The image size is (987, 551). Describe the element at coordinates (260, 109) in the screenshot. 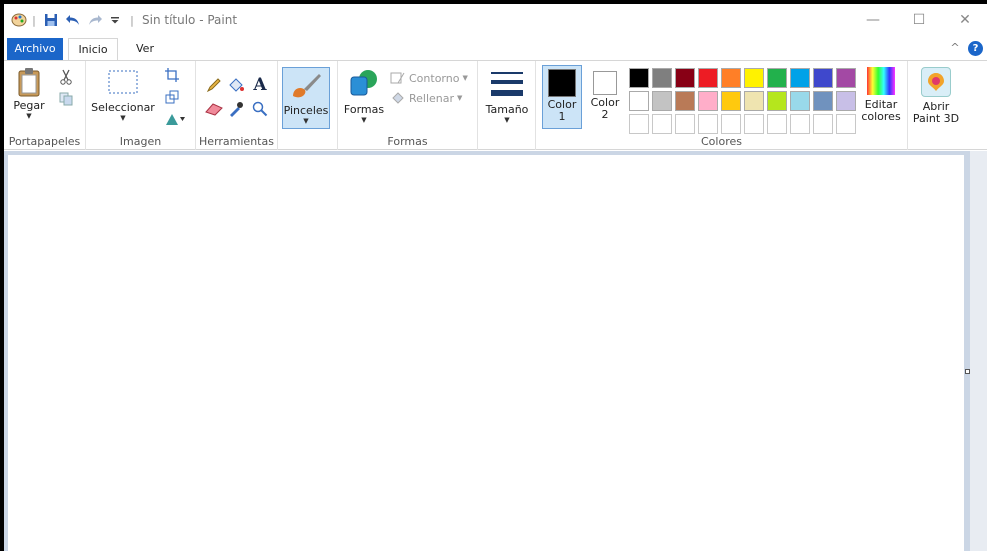

I see `magnifier-icon` at that location.